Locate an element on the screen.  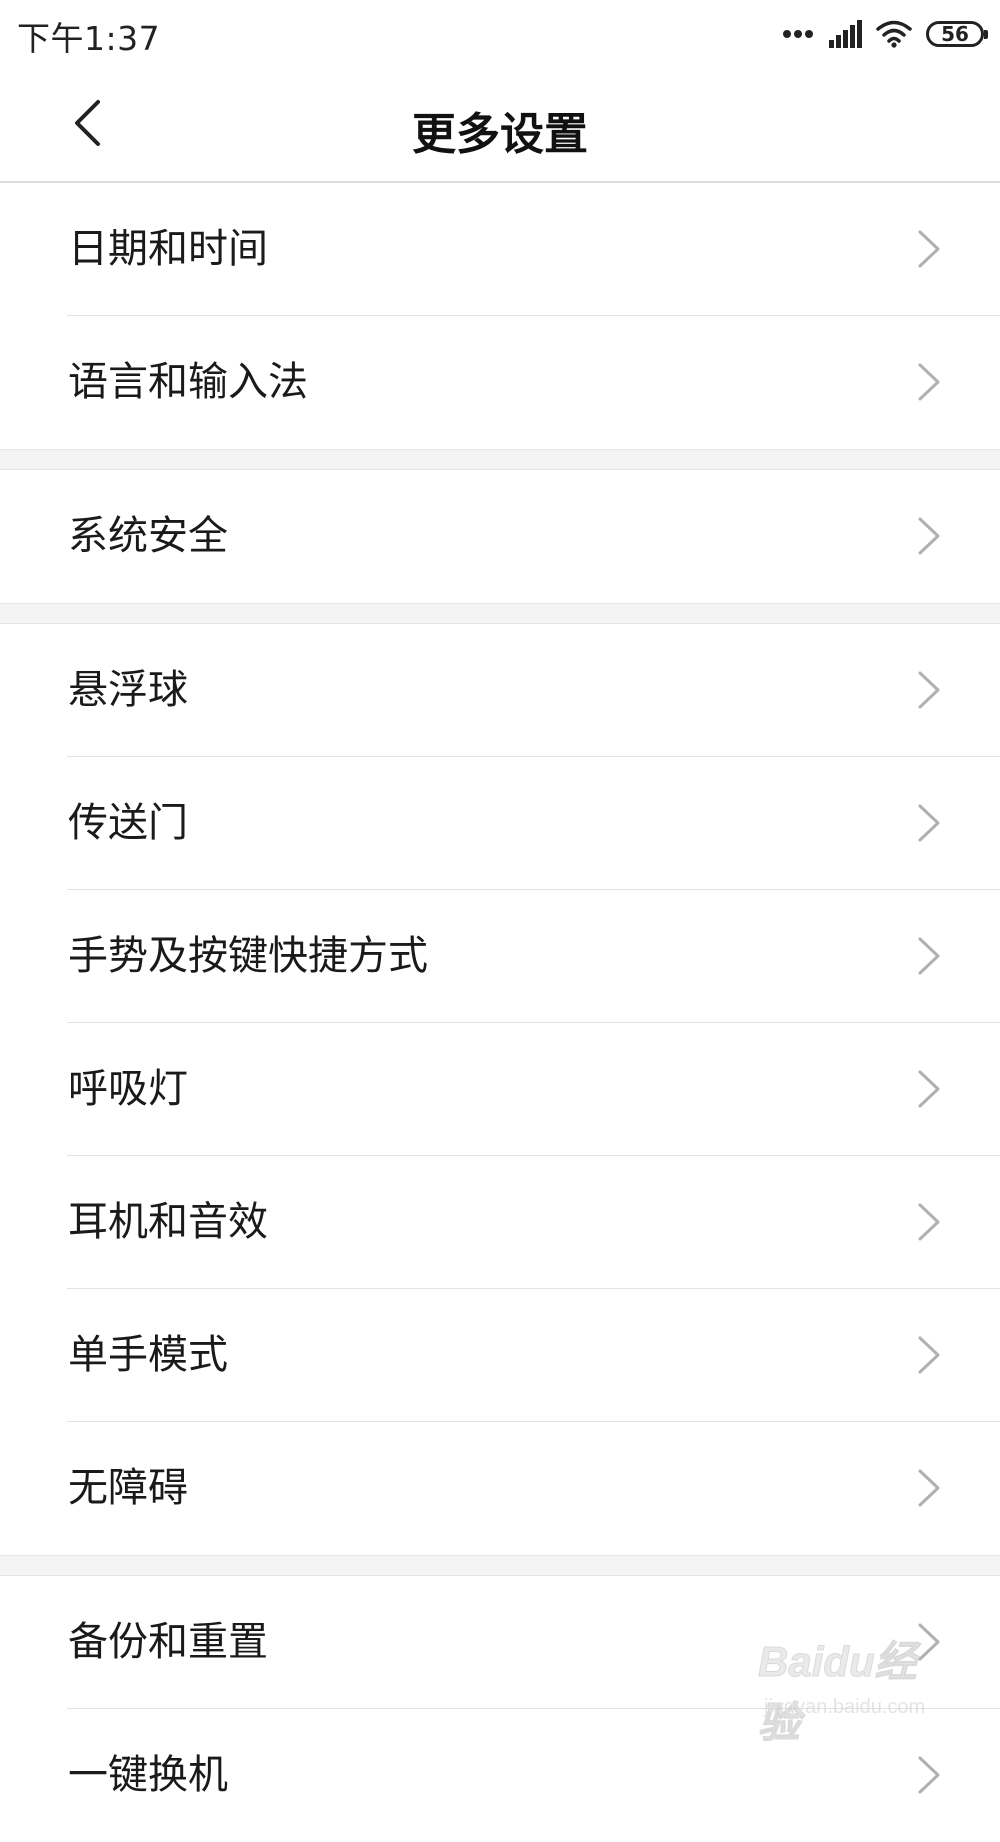
title-bar: 更多设置 is located at coordinates (500, 125).